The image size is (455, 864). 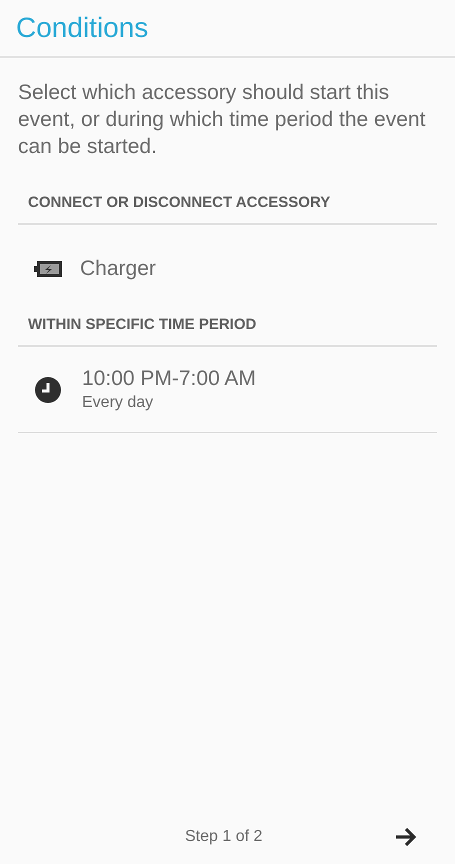 I want to click on condition-item: 10:00 PM-7:00 AM Every day, so click(x=227, y=390).